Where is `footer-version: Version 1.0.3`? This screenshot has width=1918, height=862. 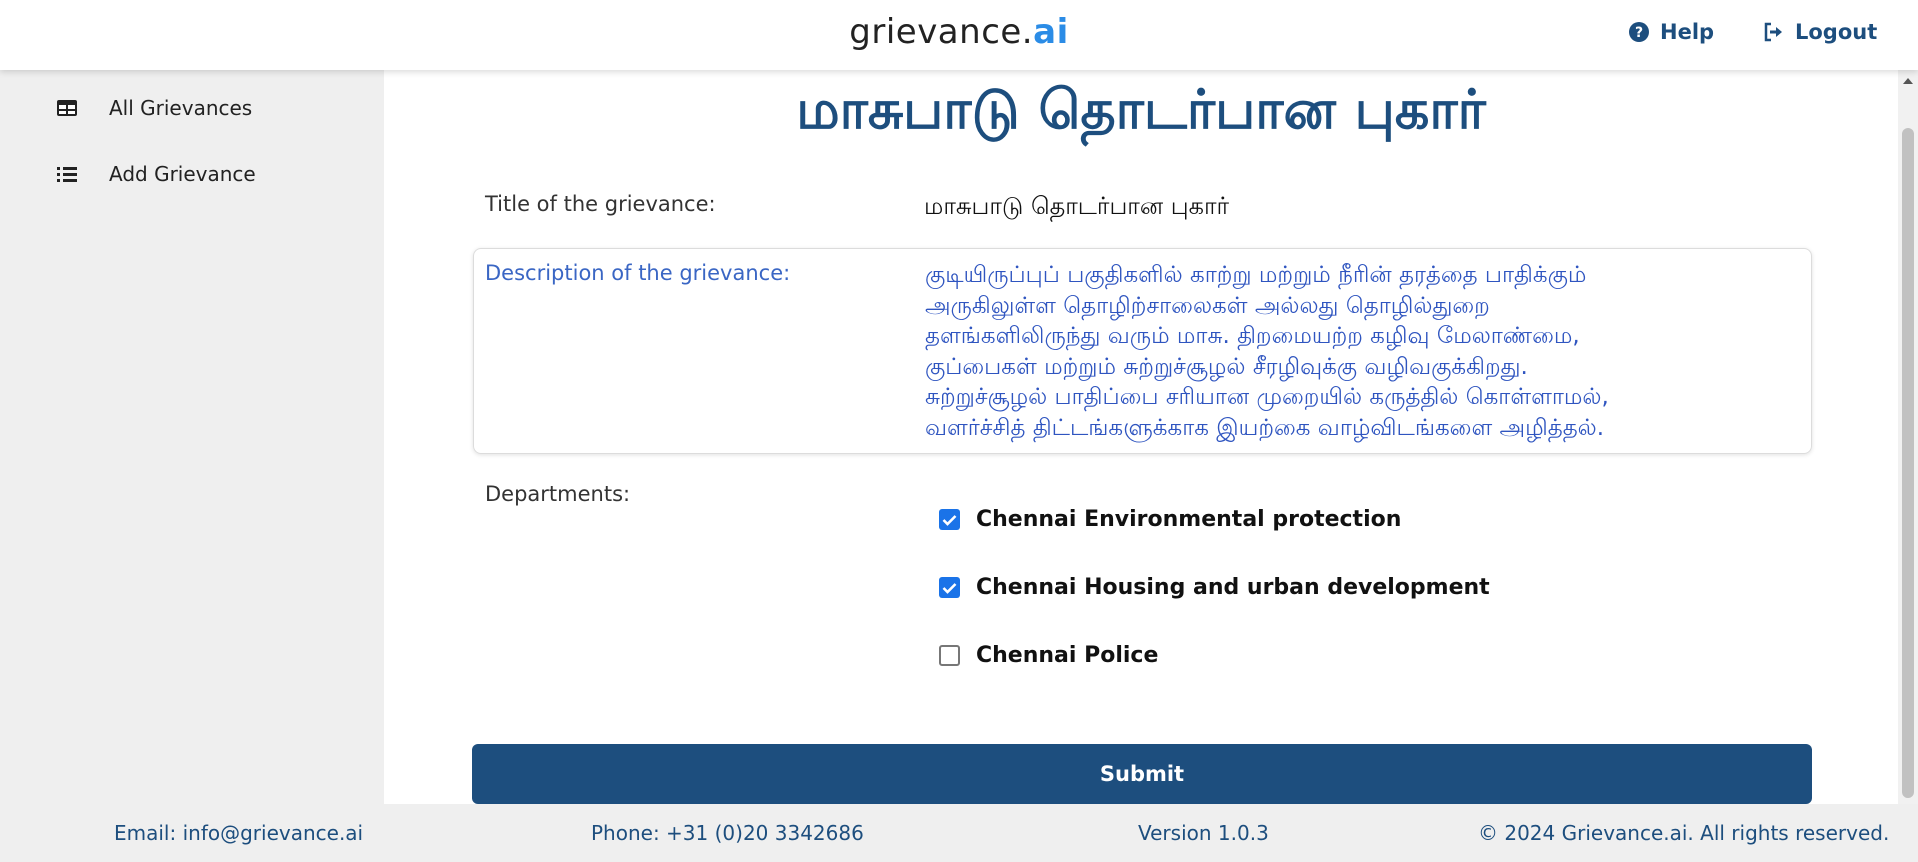
footer-version: Version 1.0.3 is located at coordinates (1203, 833).